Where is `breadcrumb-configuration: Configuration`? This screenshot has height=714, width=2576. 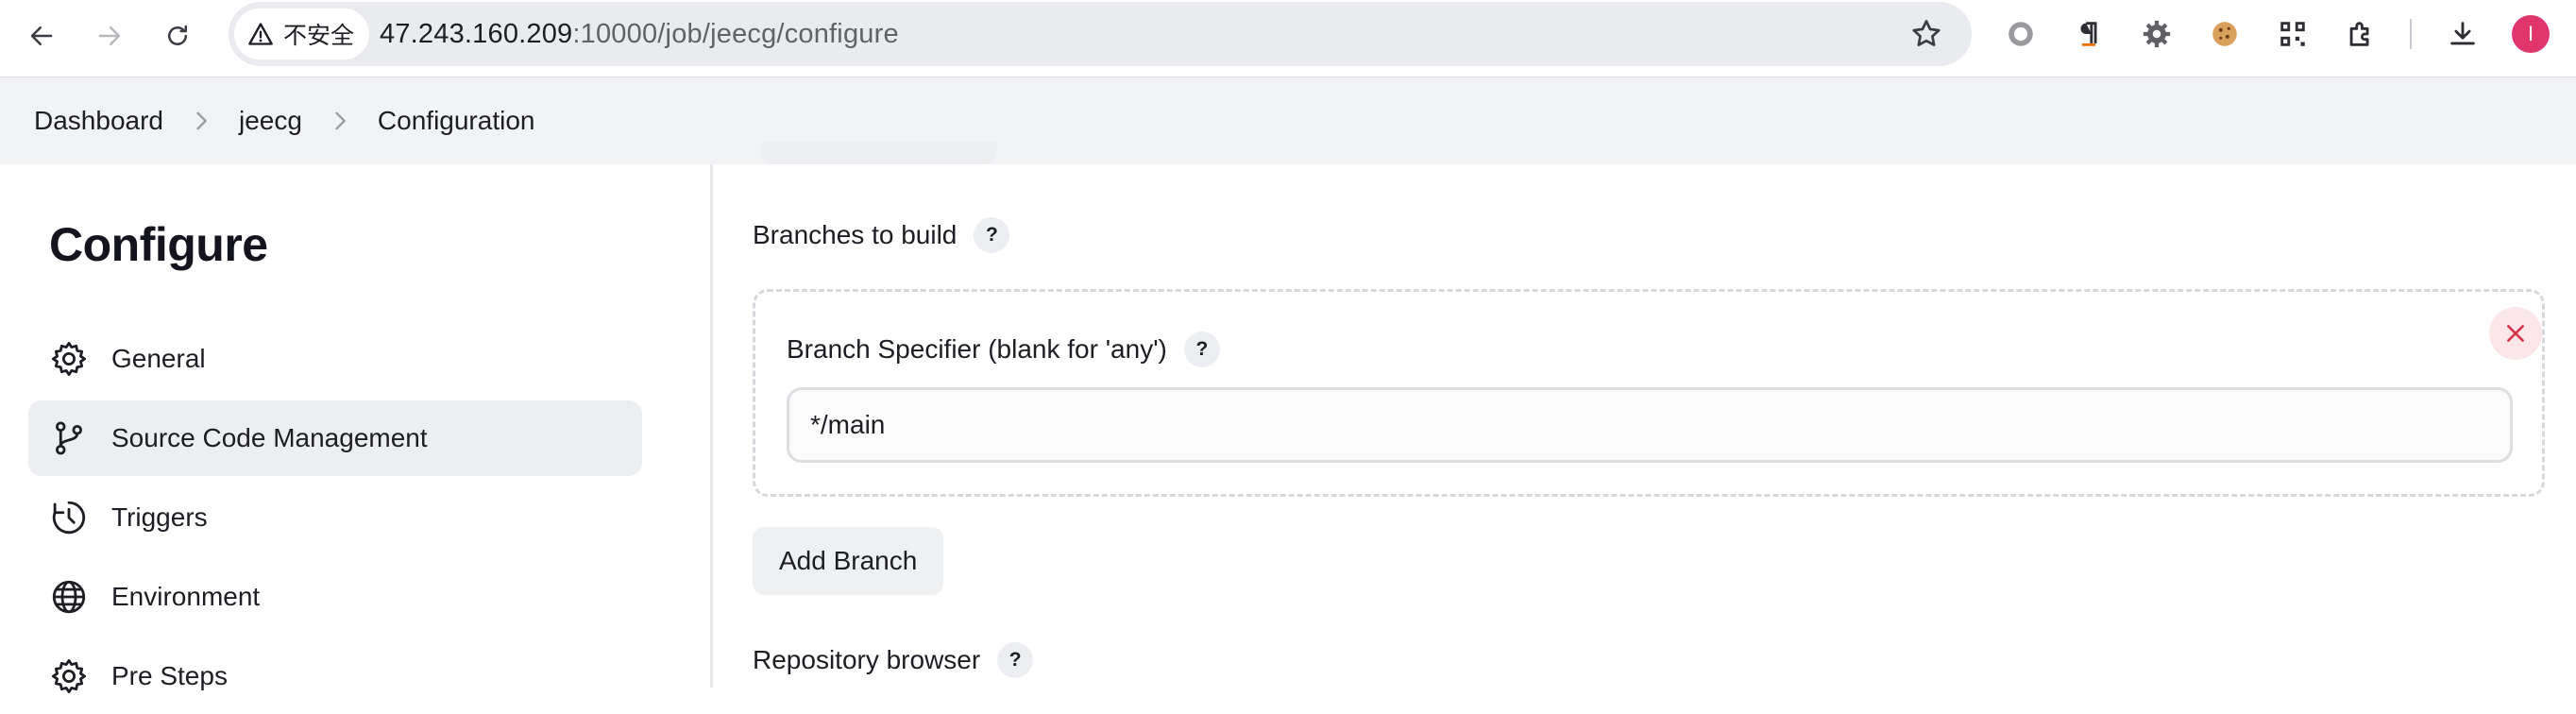 breadcrumb-configuration: Configuration is located at coordinates (456, 121).